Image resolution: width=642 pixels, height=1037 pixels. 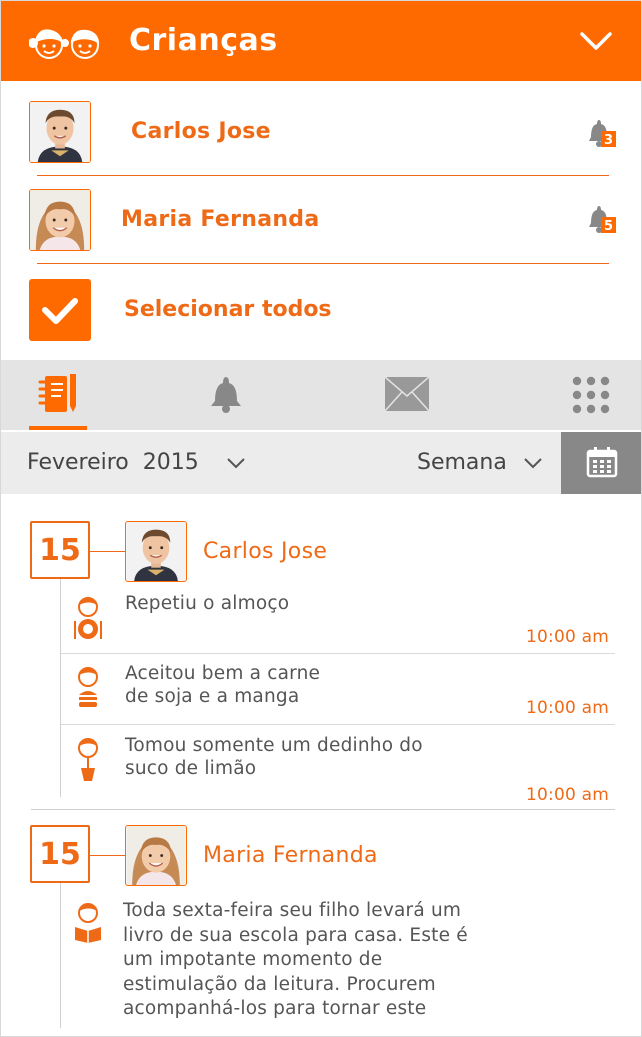 I want to click on feed-child-name: Maria Fernanda, so click(x=290, y=855).